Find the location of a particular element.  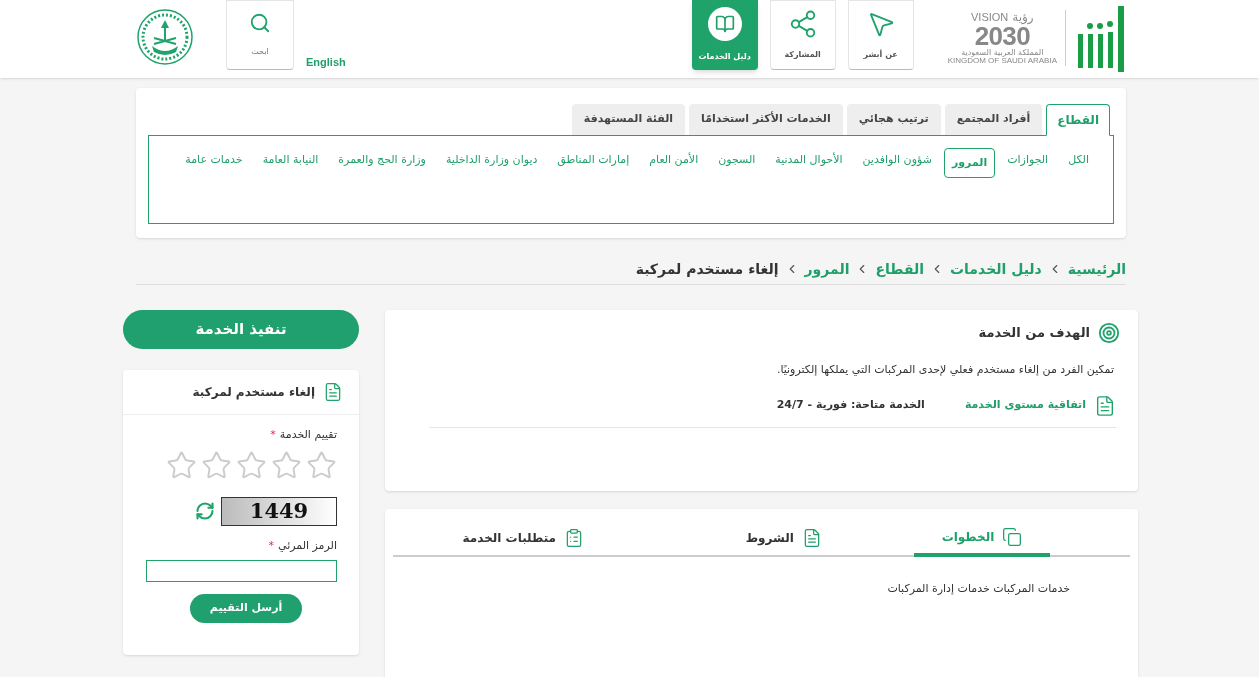

logo-kingdom-english: KINGDOM OF SAUDI ARABIA is located at coordinates (1002, 61).